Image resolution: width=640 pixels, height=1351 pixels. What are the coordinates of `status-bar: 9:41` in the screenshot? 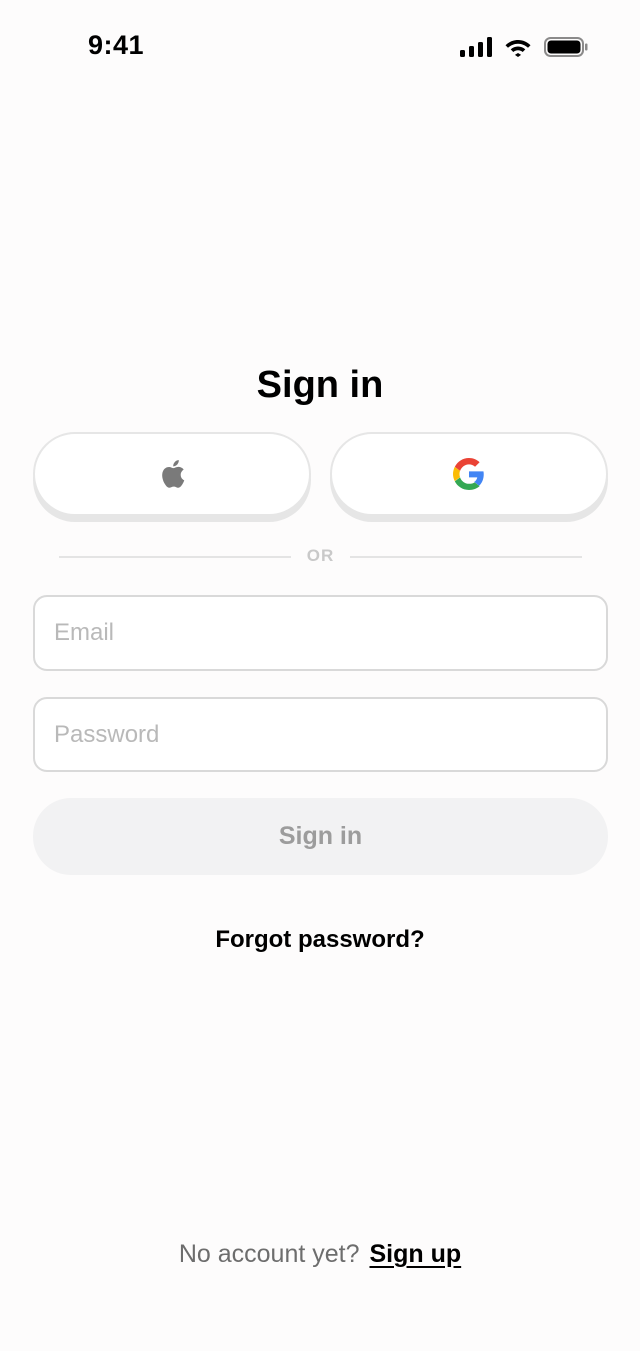 It's located at (320, 48).